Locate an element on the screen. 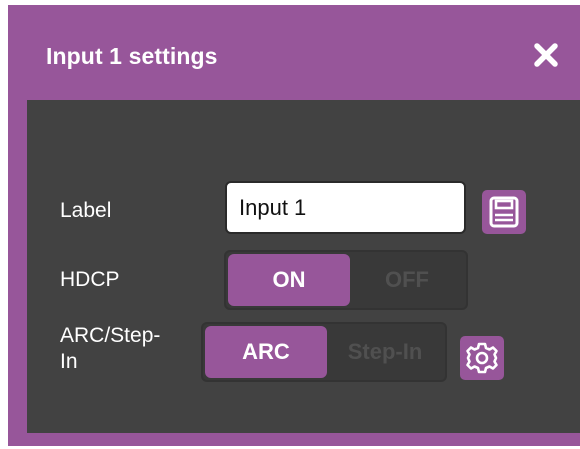 The height and width of the screenshot is (449, 580). arc-option: ARC is located at coordinates (266, 352).